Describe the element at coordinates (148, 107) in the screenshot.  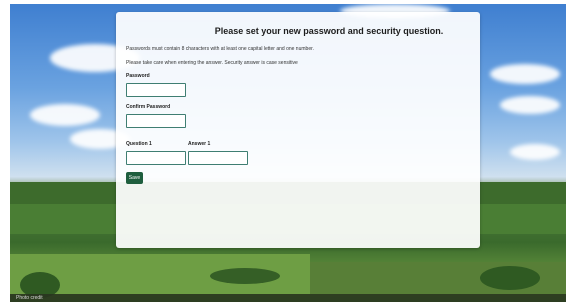
I see `confirm-password-label: Confirm Password` at that location.